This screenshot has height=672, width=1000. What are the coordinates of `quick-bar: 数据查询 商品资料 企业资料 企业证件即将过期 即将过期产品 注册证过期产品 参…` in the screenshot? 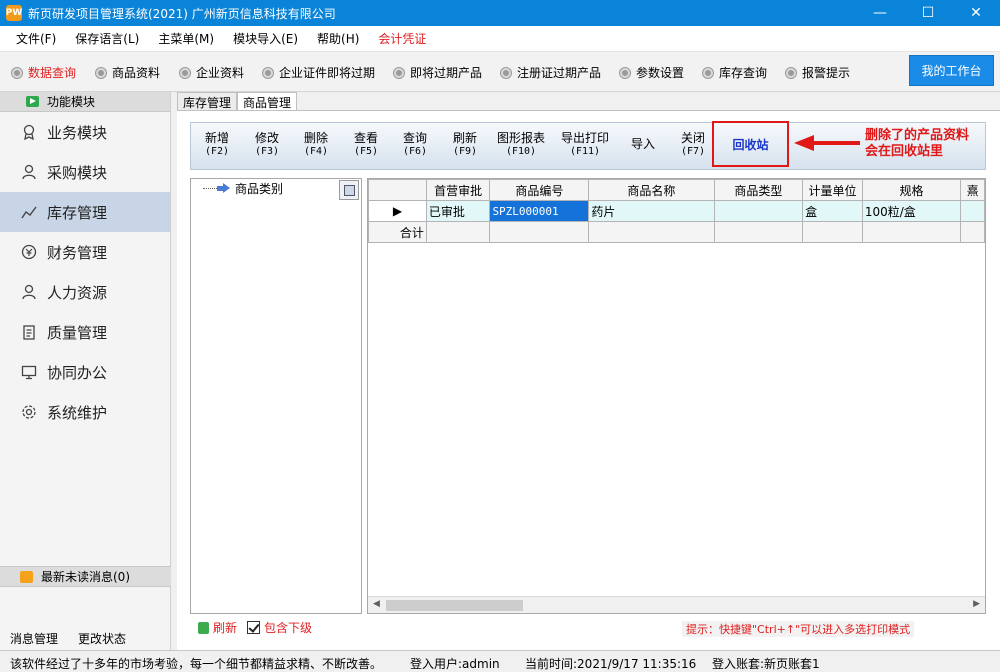 It's located at (500, 72).